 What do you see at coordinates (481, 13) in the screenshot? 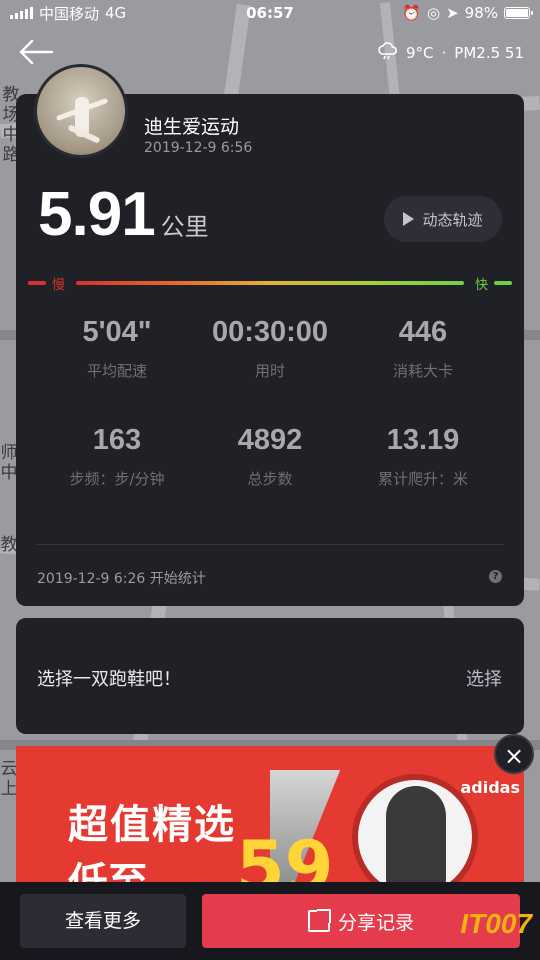
I see `battery-percent: 98%` at bounding box center [481, 13].